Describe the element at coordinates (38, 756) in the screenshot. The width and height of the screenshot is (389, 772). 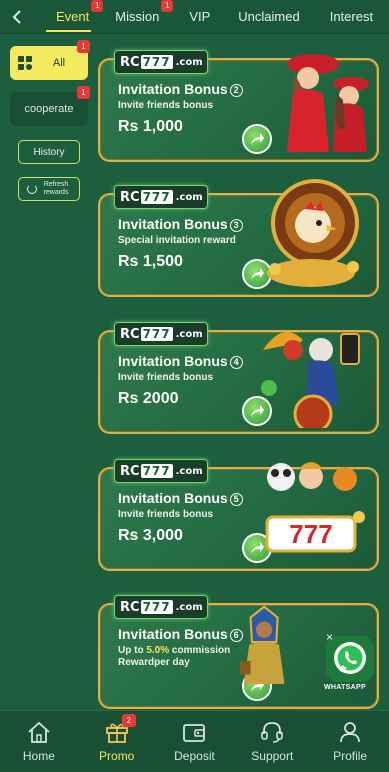
I see `nav-label: Home` at that location.